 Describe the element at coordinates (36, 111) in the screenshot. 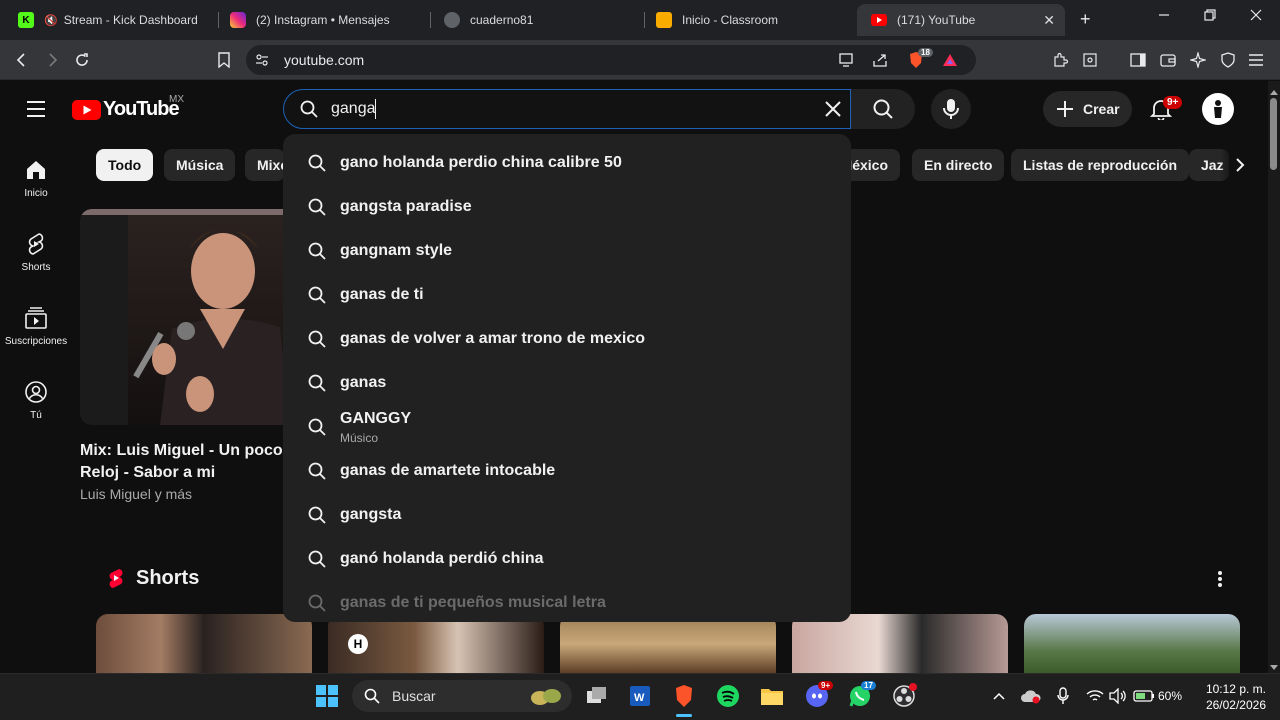

I see `guide-menu-icon` at that location.